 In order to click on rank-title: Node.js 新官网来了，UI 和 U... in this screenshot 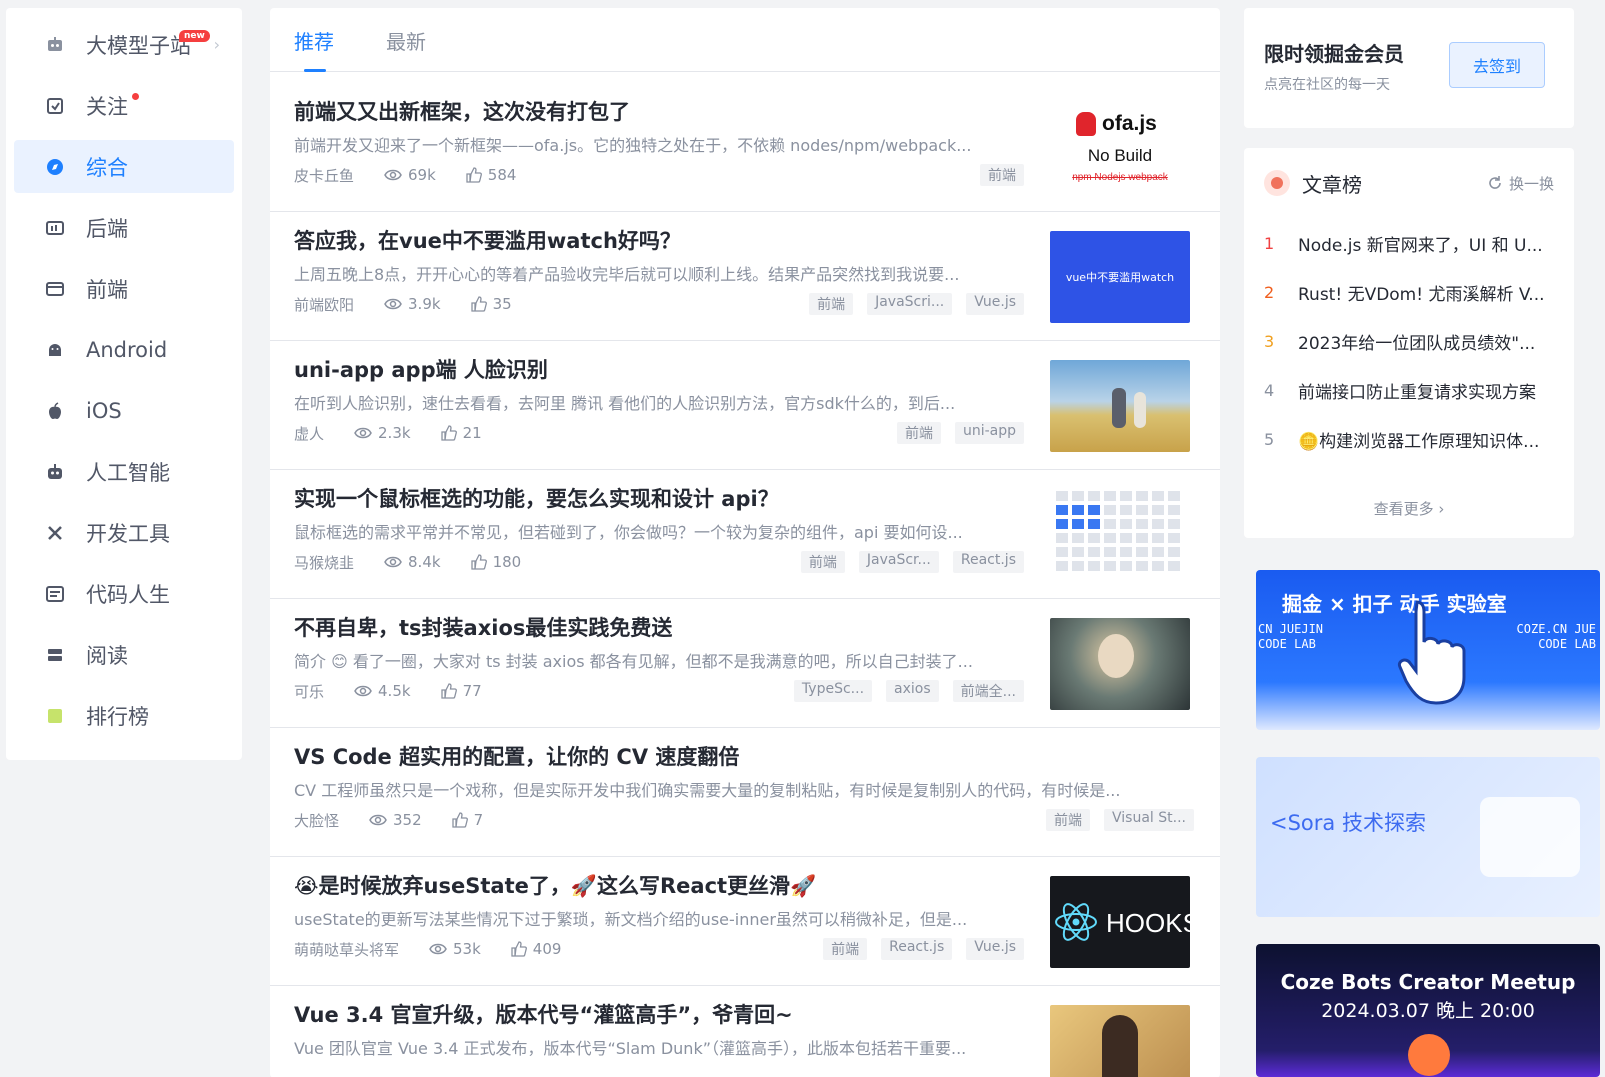, I will do `click(1420, 245)`.